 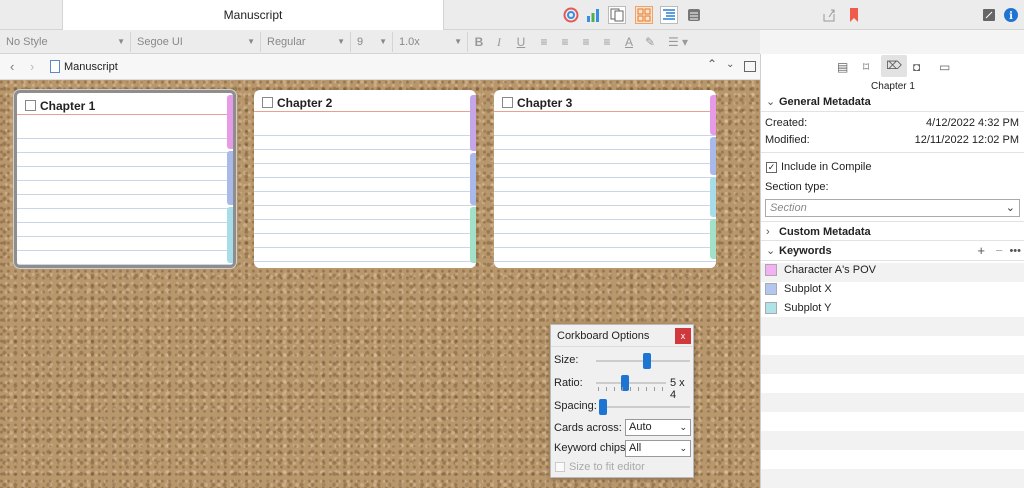 What do you see at coordinates (677, 389) in the screenshot?
I see `ratio-value: 5 x 4` at bounding box center [677, 389].